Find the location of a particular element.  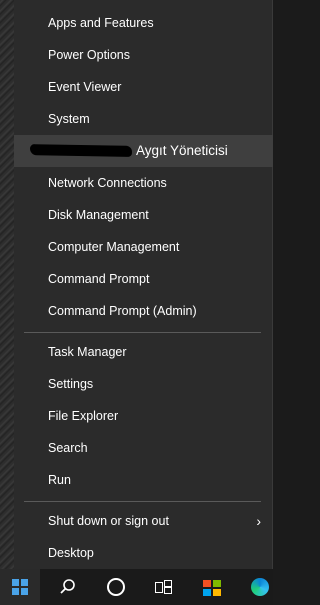

search-button is located at coordinates (68, 587).